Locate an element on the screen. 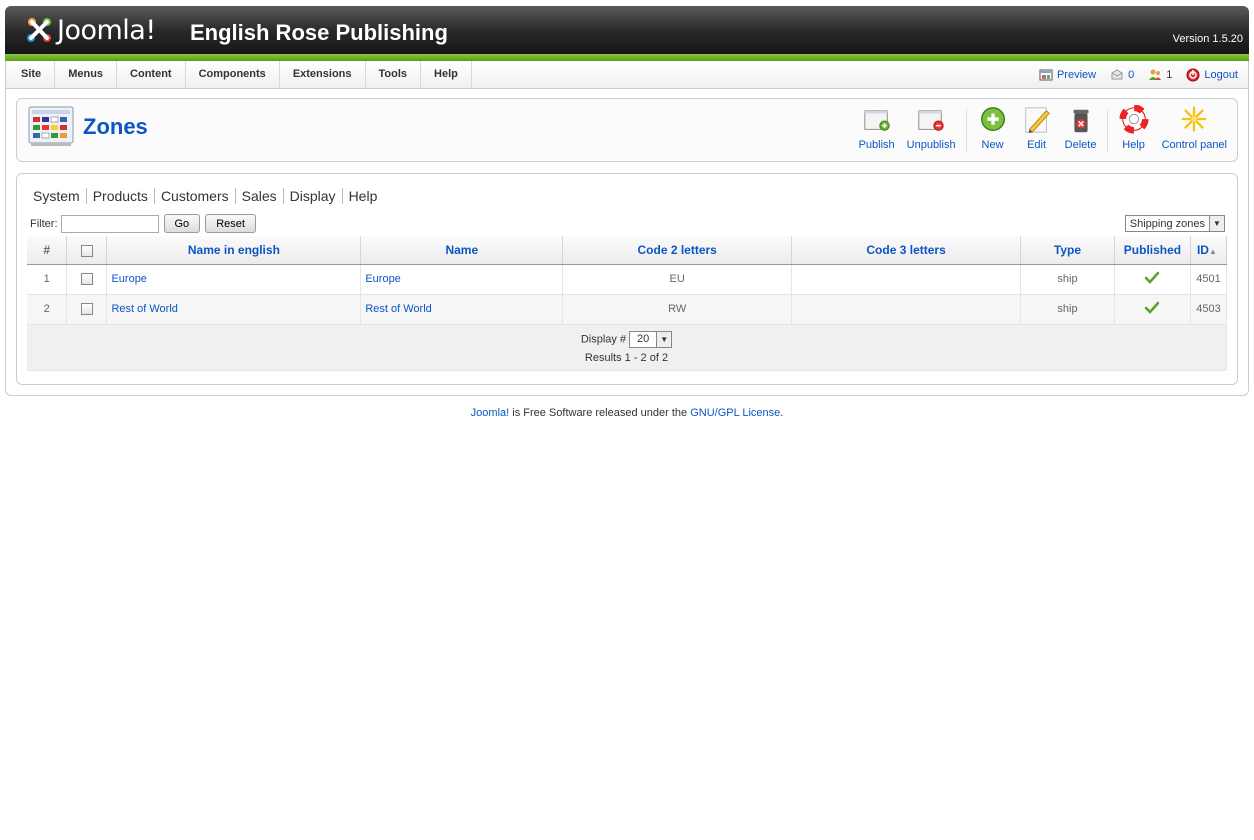  chevron-down-icon: ▼ is located at coordinates (1216, 223).